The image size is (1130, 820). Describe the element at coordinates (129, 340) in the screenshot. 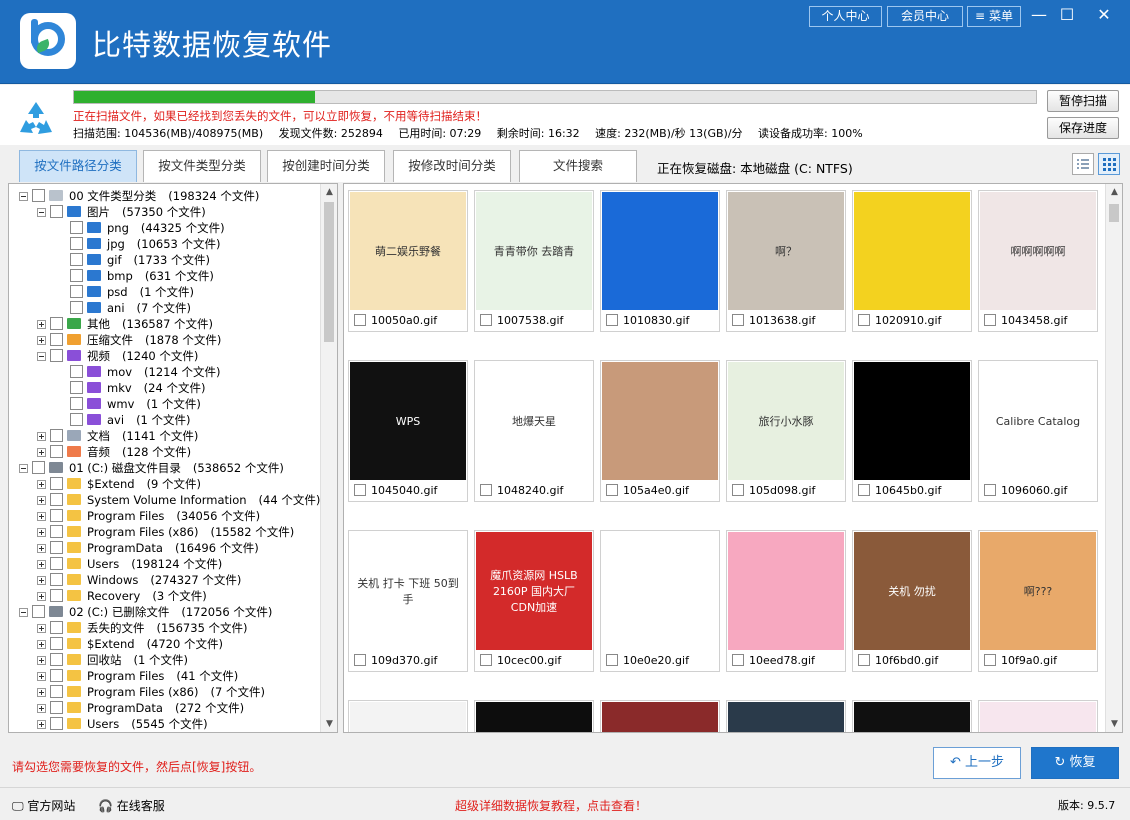

I see `tree-item: 压缩文件 (1878 个文件)` at that location.